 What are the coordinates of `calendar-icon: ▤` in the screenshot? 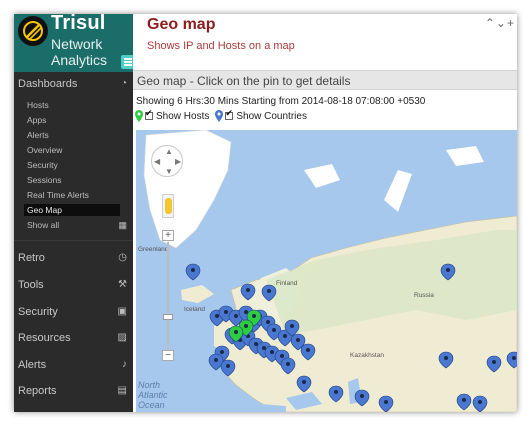 It's located at (122, 390).